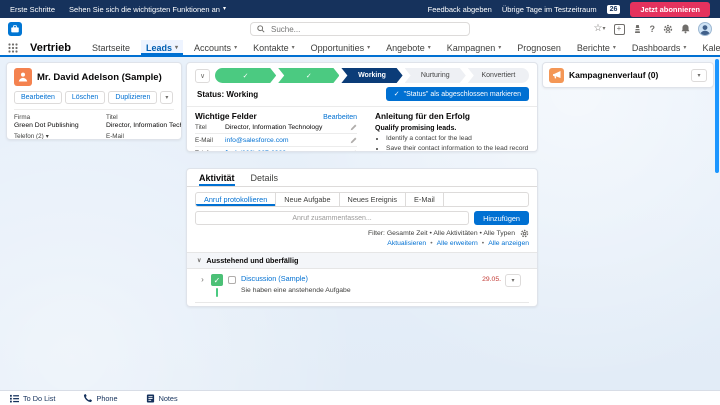 The image size is (720, 405). What do you see at coordinates (265, 179) in the screenshot?
I see `tab-details: Details` at bounding box center [265, 179].